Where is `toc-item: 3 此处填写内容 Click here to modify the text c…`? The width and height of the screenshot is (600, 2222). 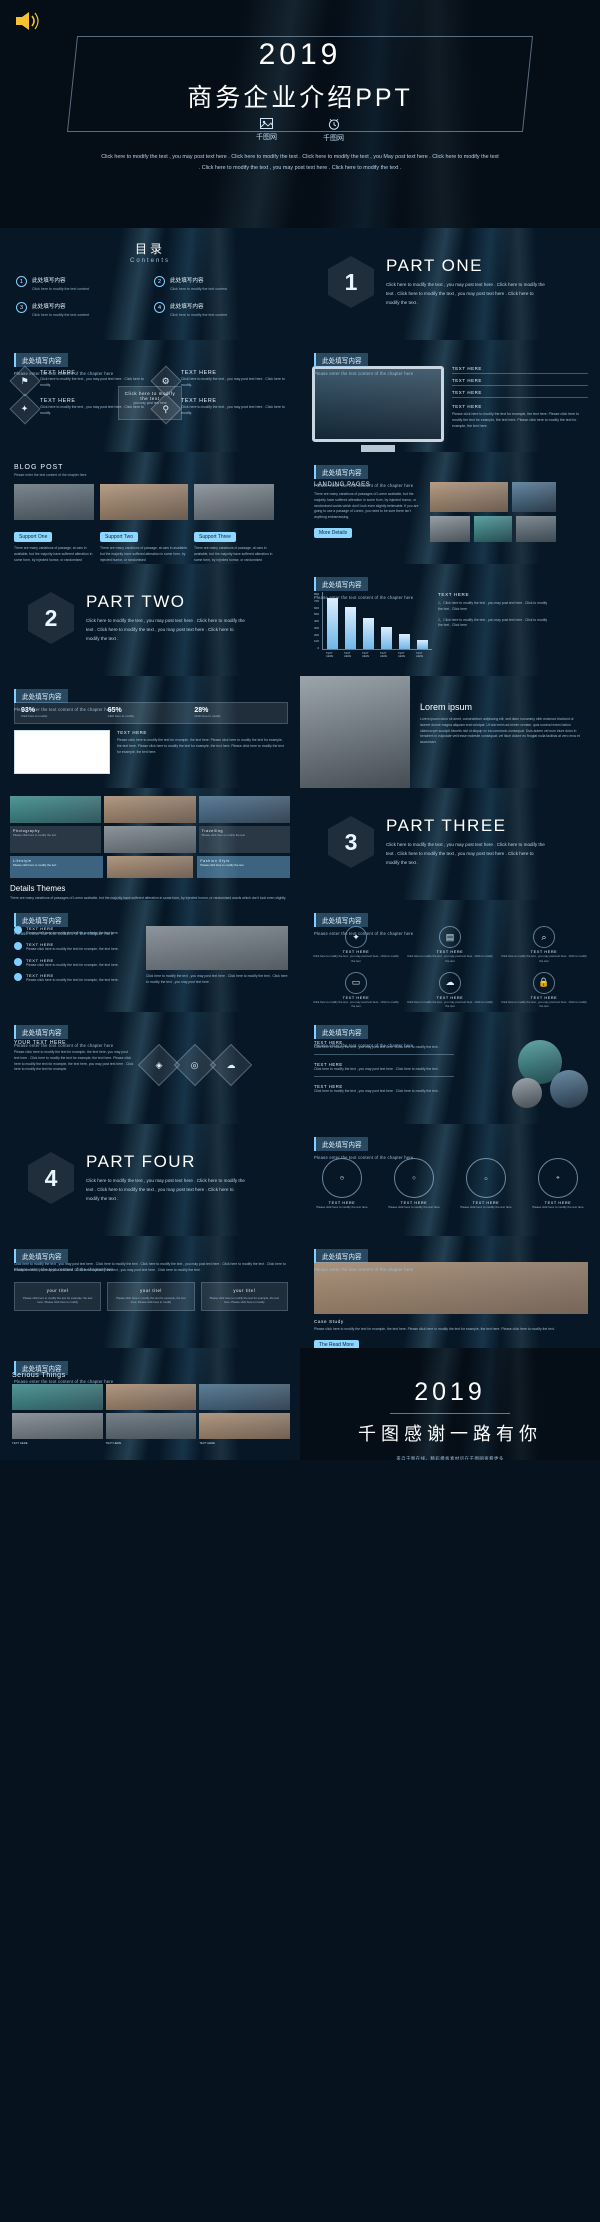 toc-item: 3 此处填写内容 Click here to modify the text c… is located at coordinates (81, 310).